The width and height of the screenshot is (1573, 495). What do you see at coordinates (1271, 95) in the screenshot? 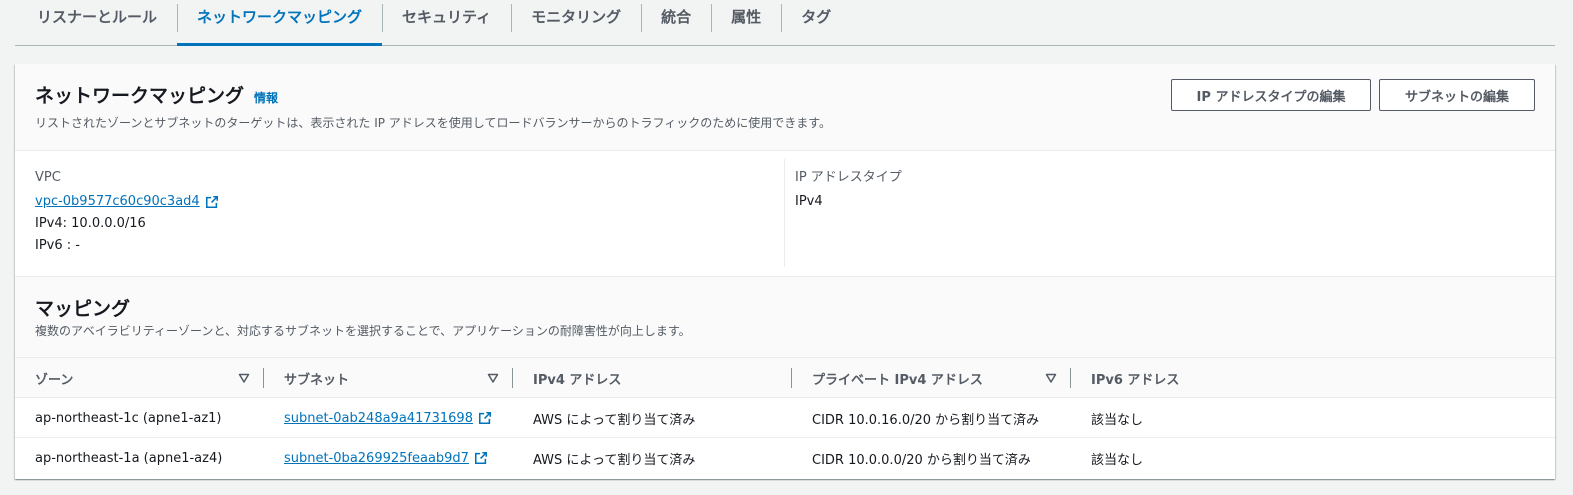
I see `edit-ip-address-type-button: IP アドレスタイプの編集` at bounding box center [1271, 95].